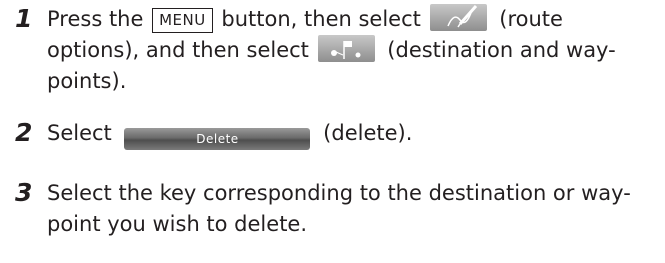  I want to click on step-number: 2, so click(24, 132).